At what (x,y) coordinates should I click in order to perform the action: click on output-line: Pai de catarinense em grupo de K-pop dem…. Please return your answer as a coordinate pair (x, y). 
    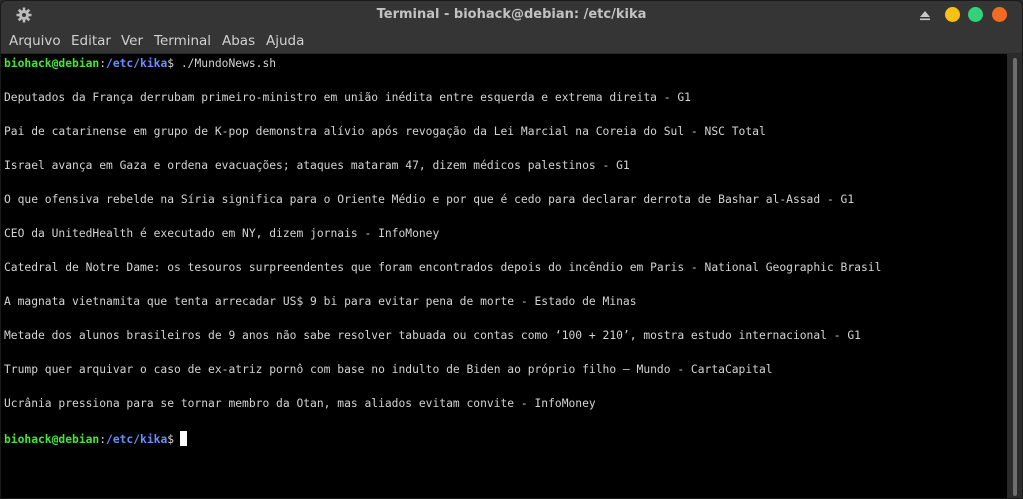
    Looking at the image, I should click on (385, 131).